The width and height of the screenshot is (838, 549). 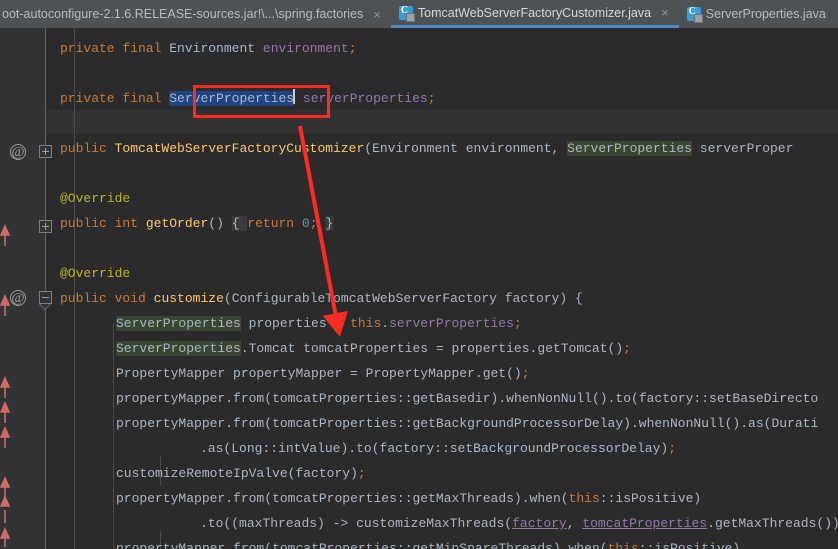 I want to click on code-token: this, so click(x=584, y=498).